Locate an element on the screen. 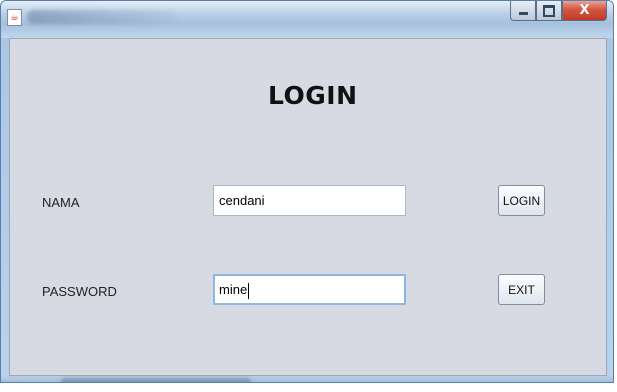  maximize-button is located at coordinates (549, 11).